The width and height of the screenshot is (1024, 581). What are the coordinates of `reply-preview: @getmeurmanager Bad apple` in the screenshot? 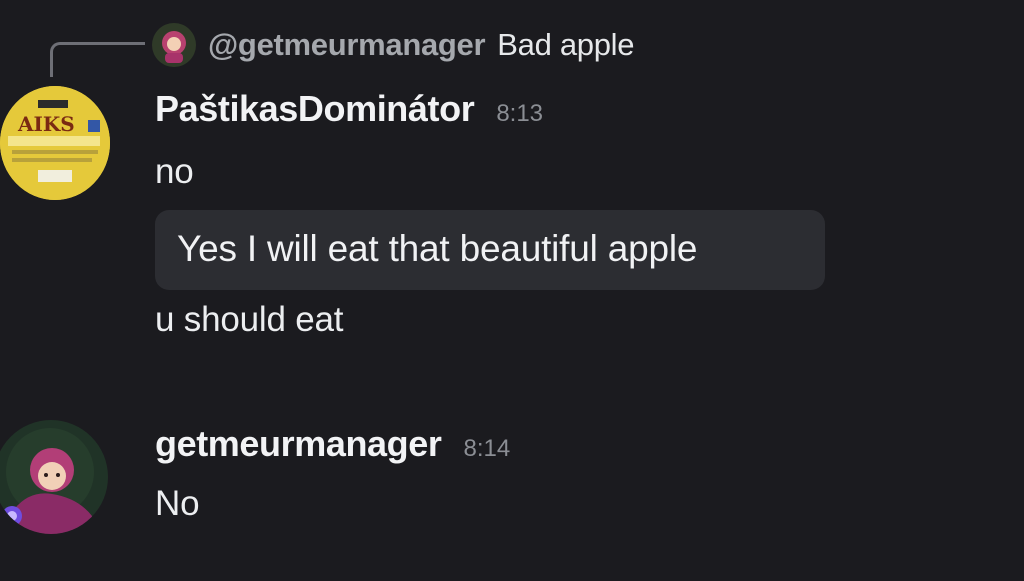 It's located at (393, 45).